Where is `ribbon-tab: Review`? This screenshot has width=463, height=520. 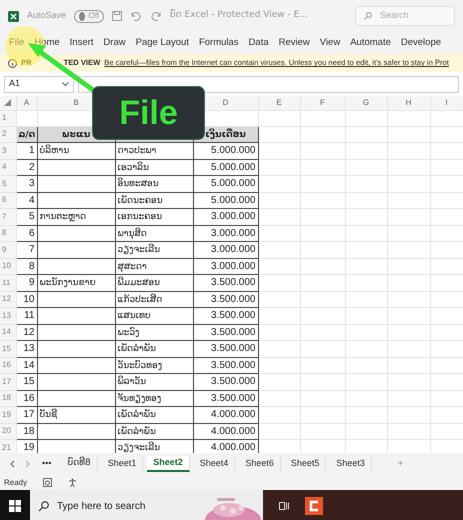
ribbon-tab: Review is located at coordinates (294, 43).